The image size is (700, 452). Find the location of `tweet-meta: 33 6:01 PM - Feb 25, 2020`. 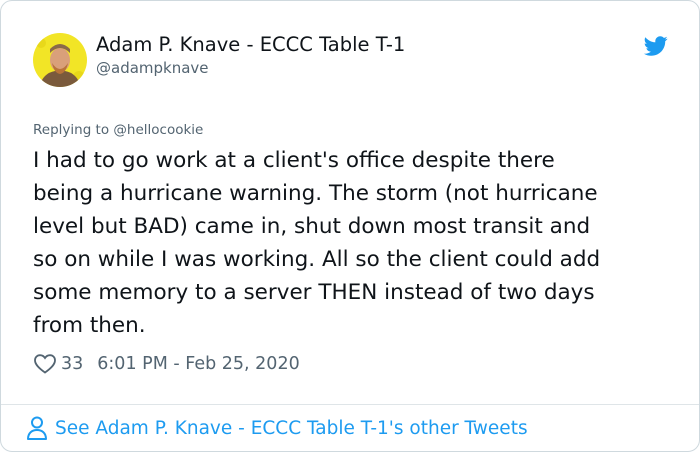

tweet-meta: 33 6:01 PM - Feb 25, 2020 is located at coordinates (166, 364).